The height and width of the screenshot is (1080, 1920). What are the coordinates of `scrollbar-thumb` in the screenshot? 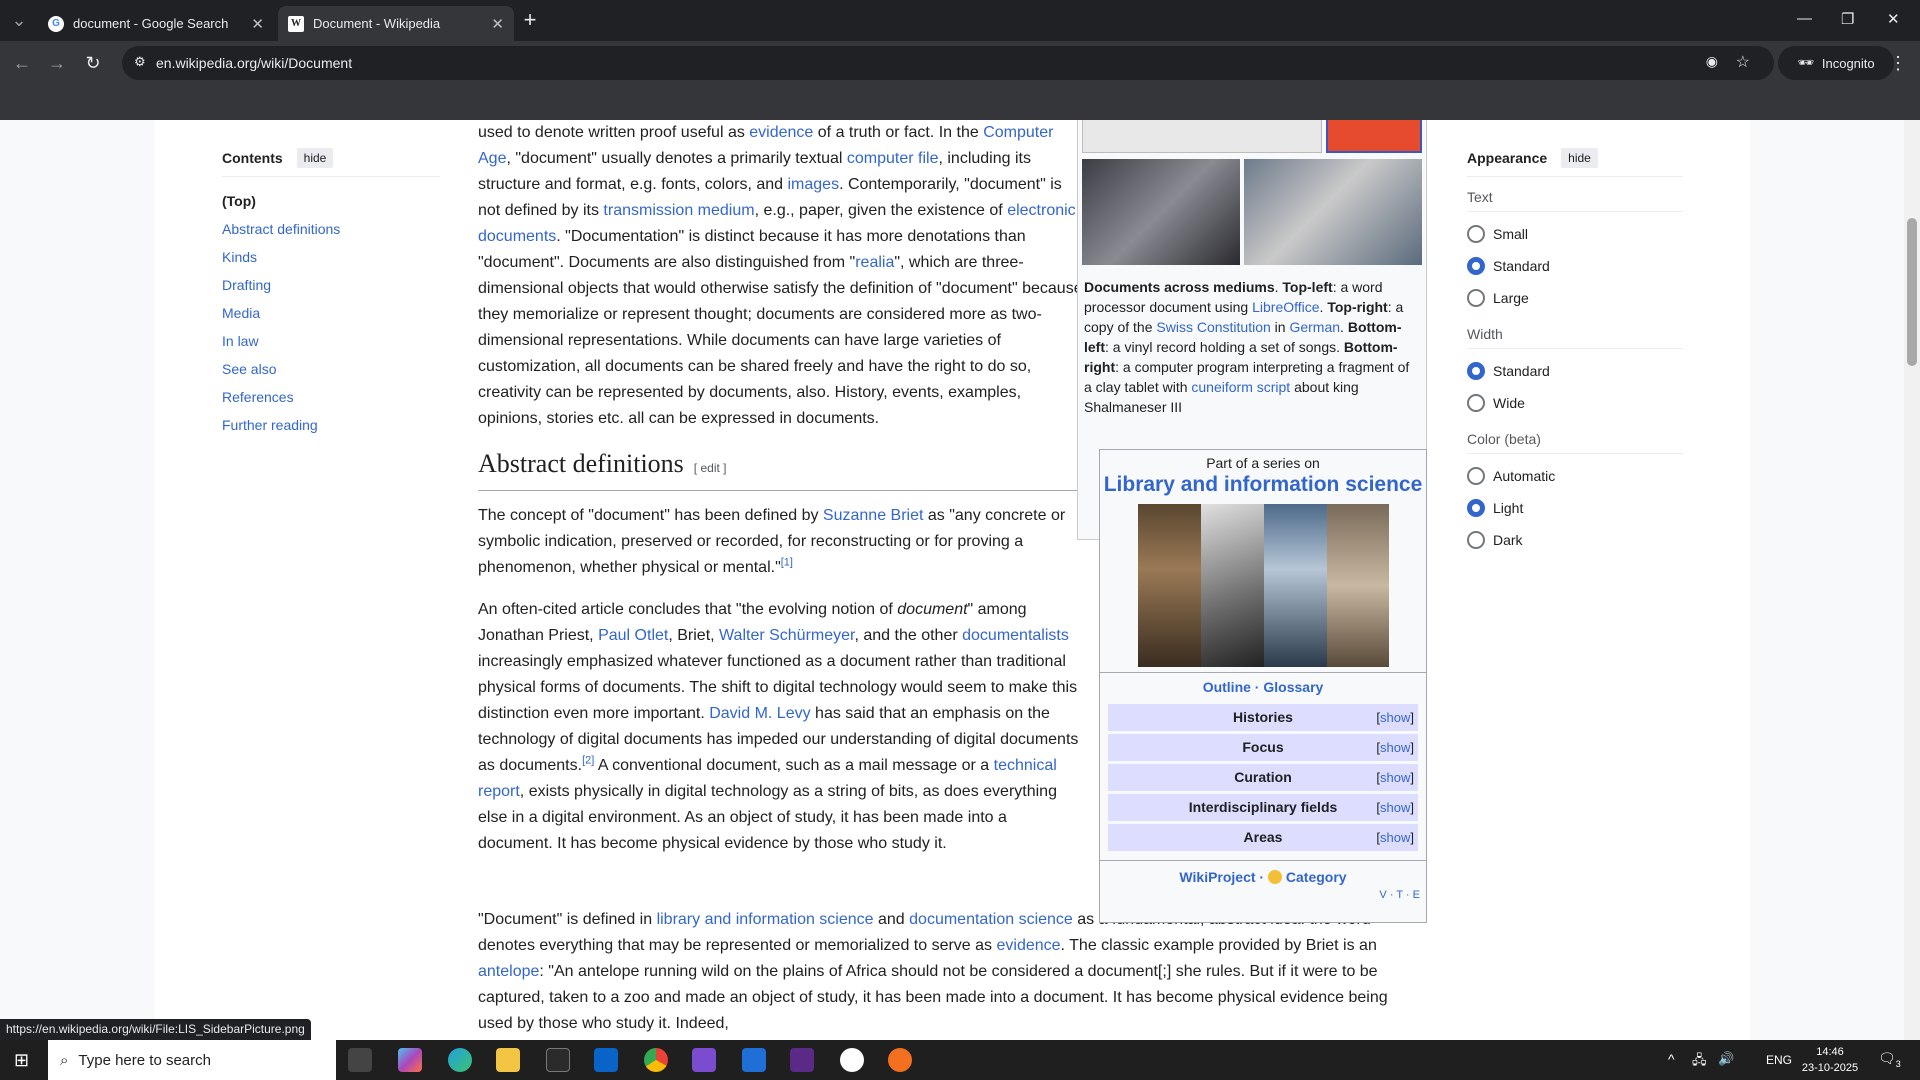 It's located at (1912, 292).